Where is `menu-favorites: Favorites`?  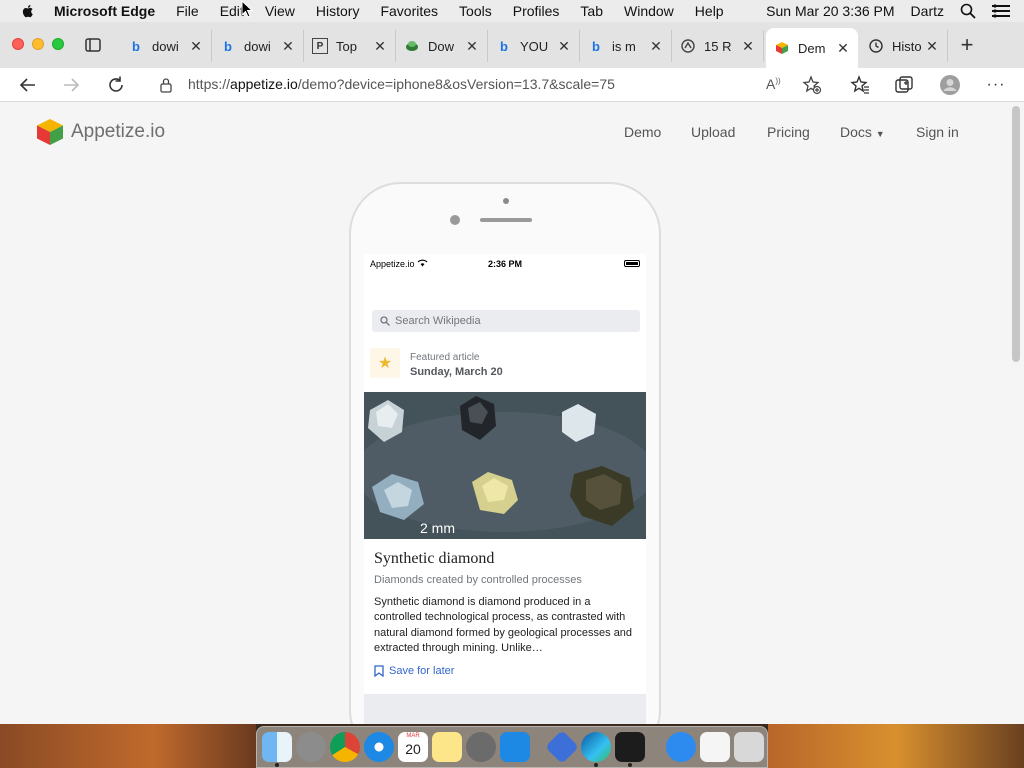
menu-favorites: Favorites is located at coordinates (409, 11).